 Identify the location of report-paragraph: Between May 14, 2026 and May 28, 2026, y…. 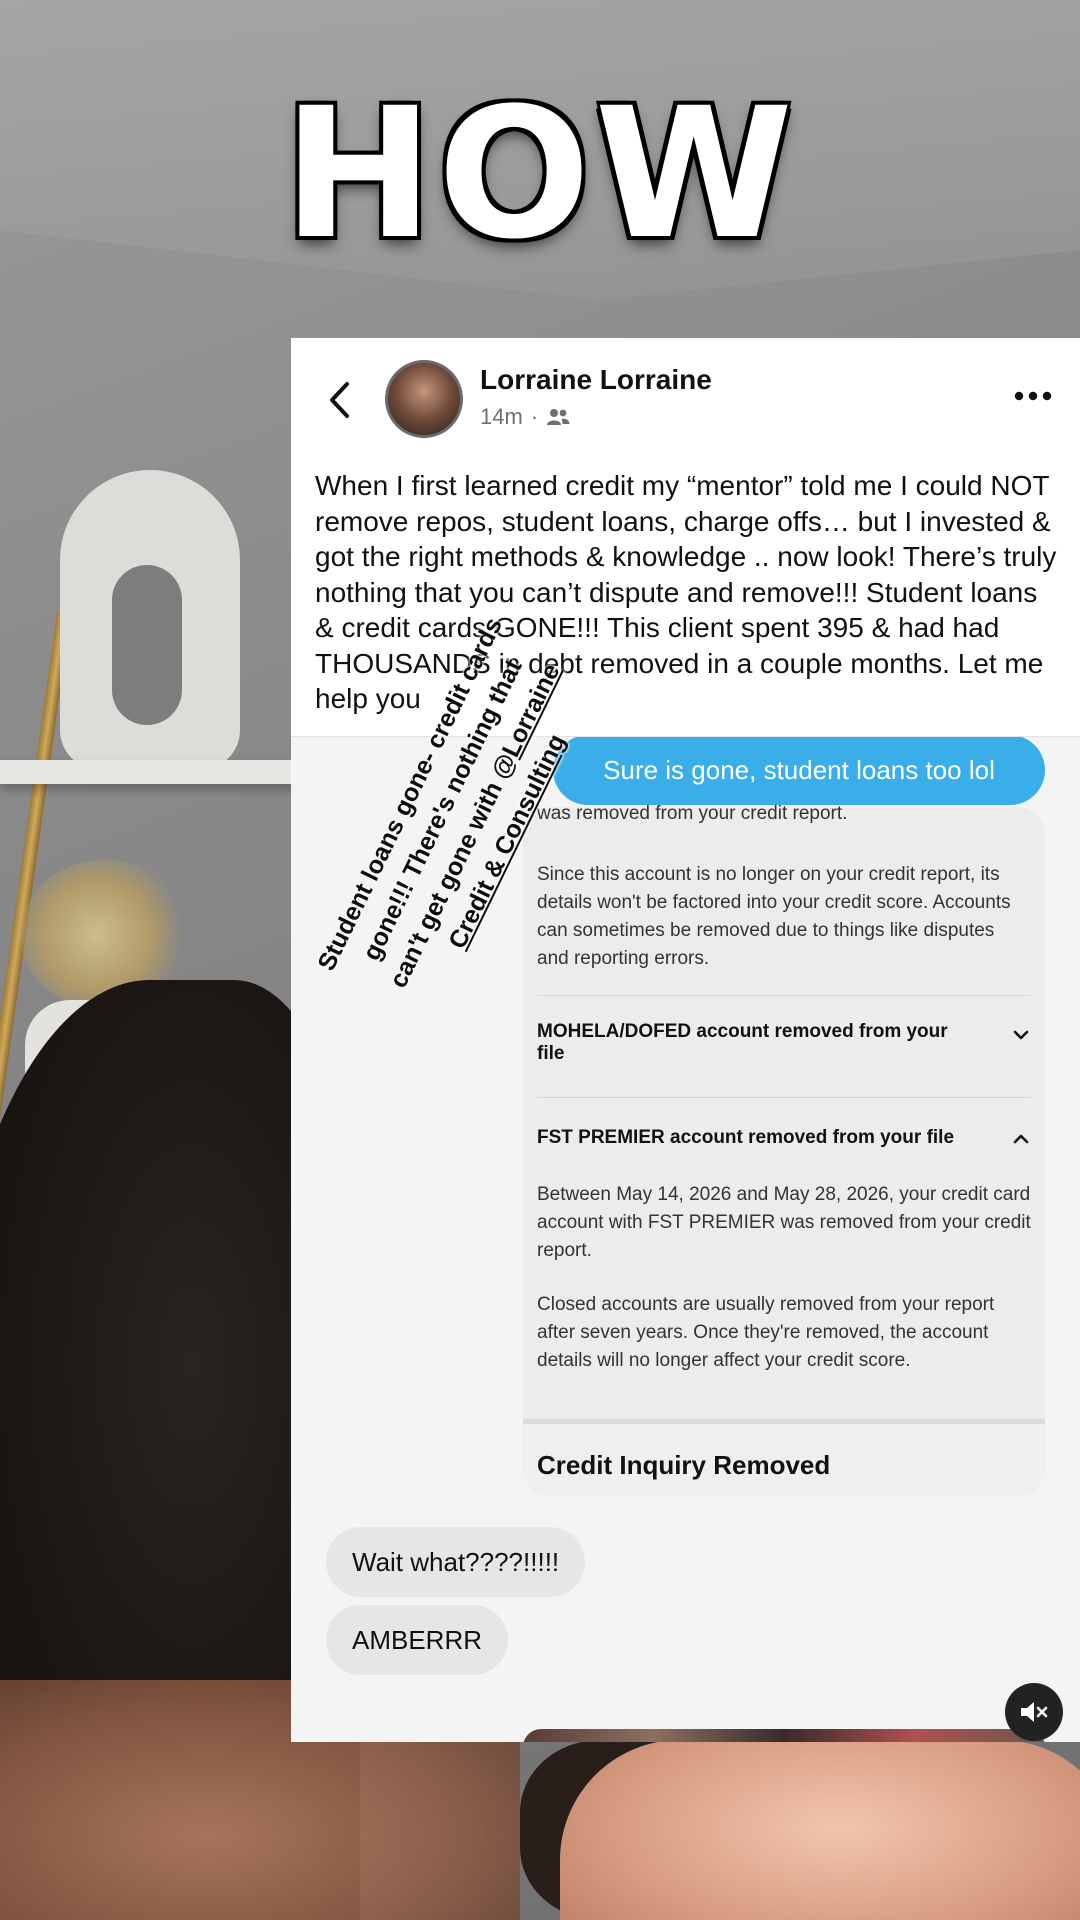
(784, 1222).